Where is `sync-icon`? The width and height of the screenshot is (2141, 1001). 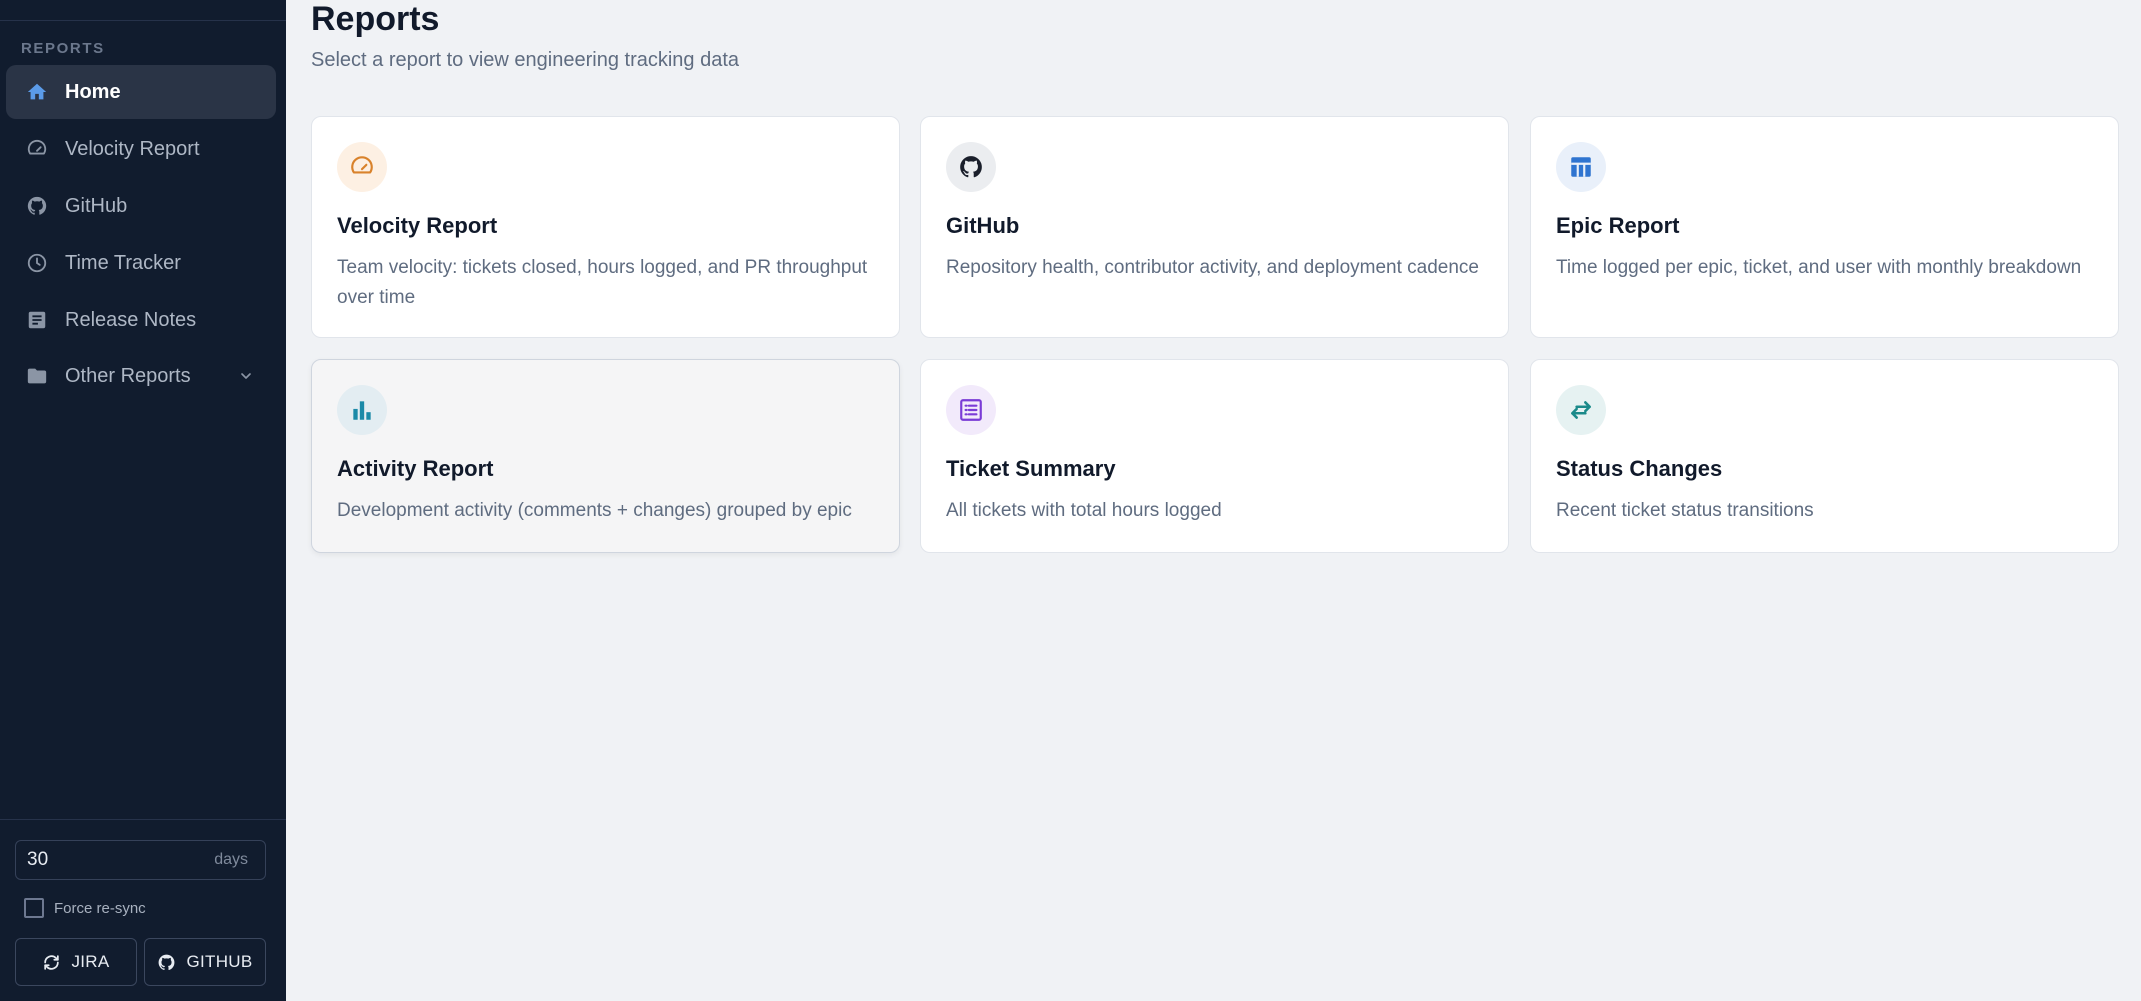 sync-icon is located at coordinates (52, 962).